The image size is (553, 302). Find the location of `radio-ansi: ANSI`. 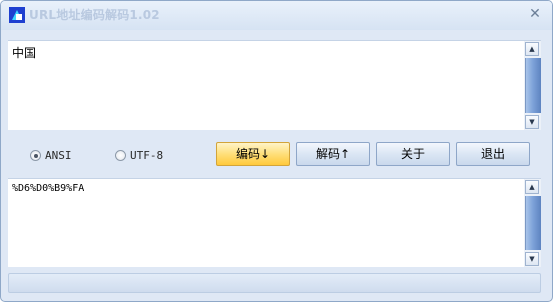

radio-ansi: ANSI is located at coordinates (60, 156).